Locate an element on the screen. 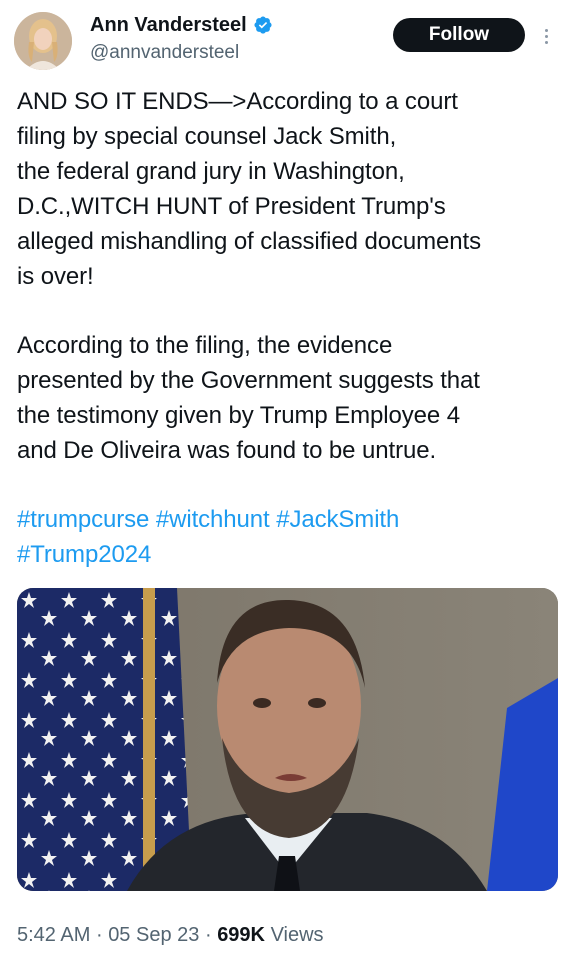  more-vertical-icon is located at coordinates (546, 36).